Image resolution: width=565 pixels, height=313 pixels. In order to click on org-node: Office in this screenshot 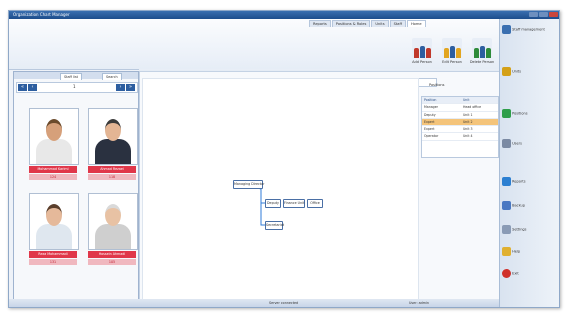, I will do `click(315, 203)`.